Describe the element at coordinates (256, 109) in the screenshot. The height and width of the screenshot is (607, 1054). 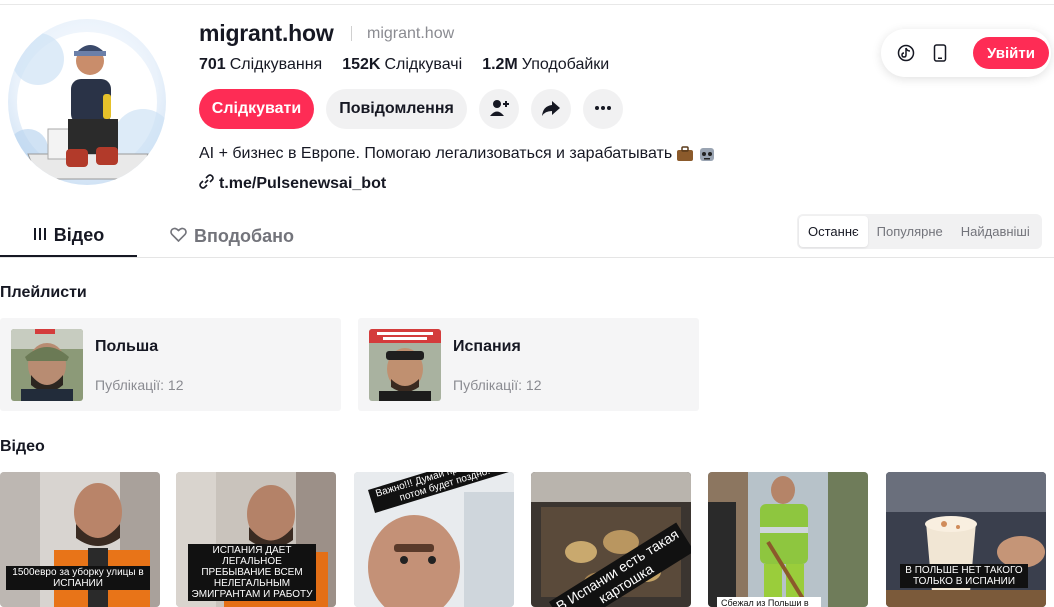
I see `follow-button: Слідкувати` at that location.